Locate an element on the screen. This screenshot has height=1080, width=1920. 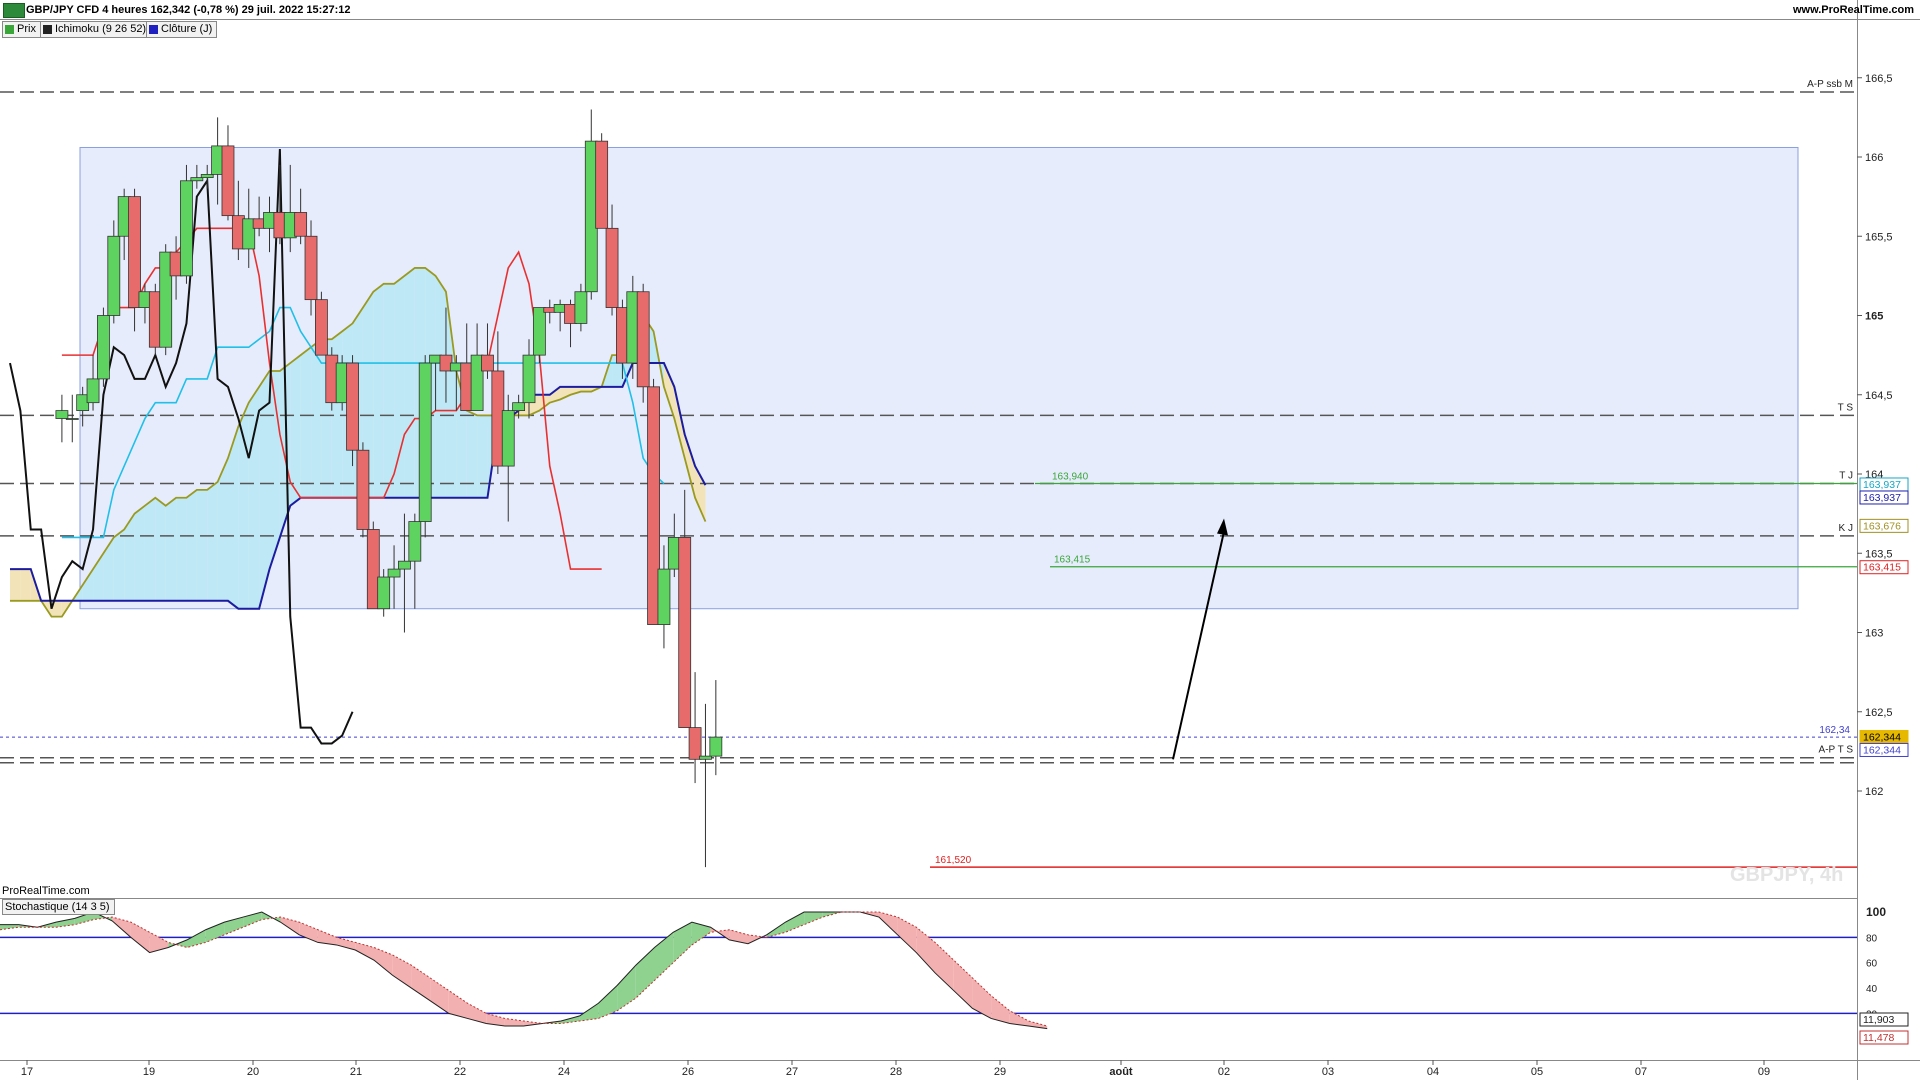
x-tick-label: 20 is located at coordinates (253, 1072).